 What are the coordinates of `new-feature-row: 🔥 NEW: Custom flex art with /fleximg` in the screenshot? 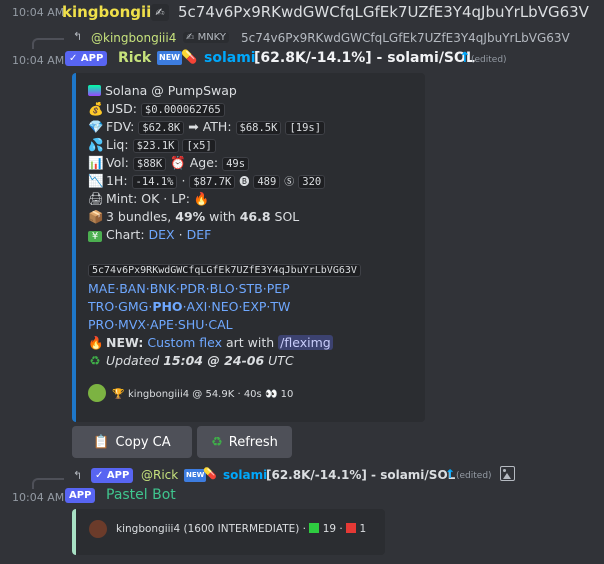 It's located at (210, 343).